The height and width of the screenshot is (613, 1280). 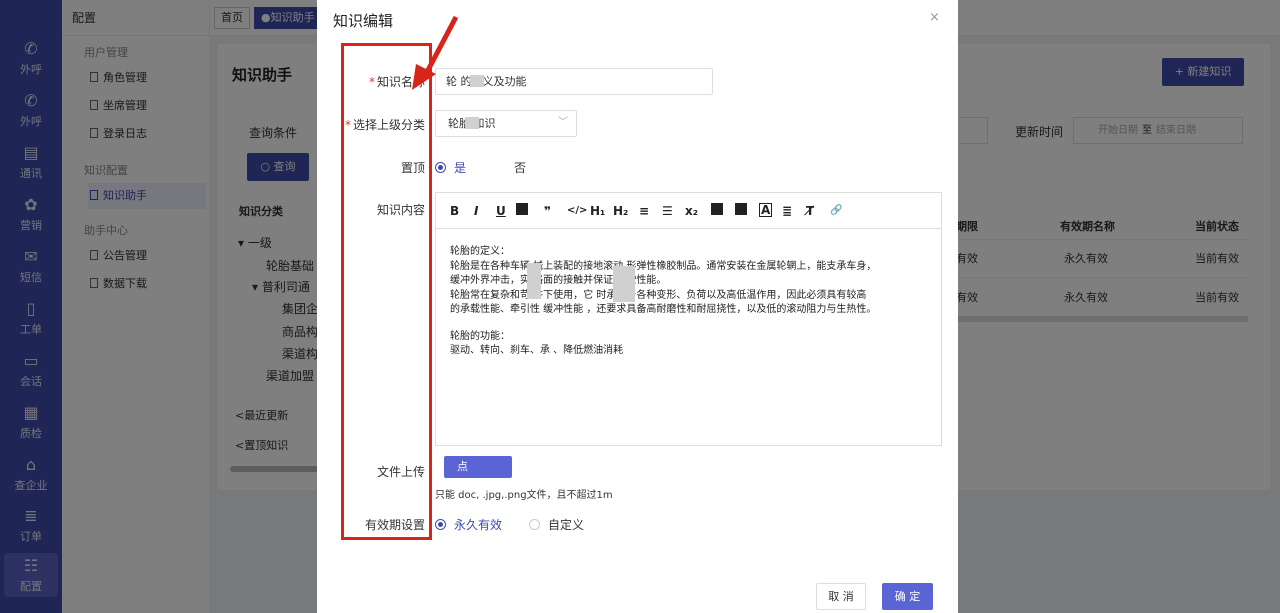 I want to click on editor-toolbar: B I U ❞ </> H₁ H₂ ≡ ☰ x₂ A ≣ T̸ 🔗, so click(x=688, y=211).